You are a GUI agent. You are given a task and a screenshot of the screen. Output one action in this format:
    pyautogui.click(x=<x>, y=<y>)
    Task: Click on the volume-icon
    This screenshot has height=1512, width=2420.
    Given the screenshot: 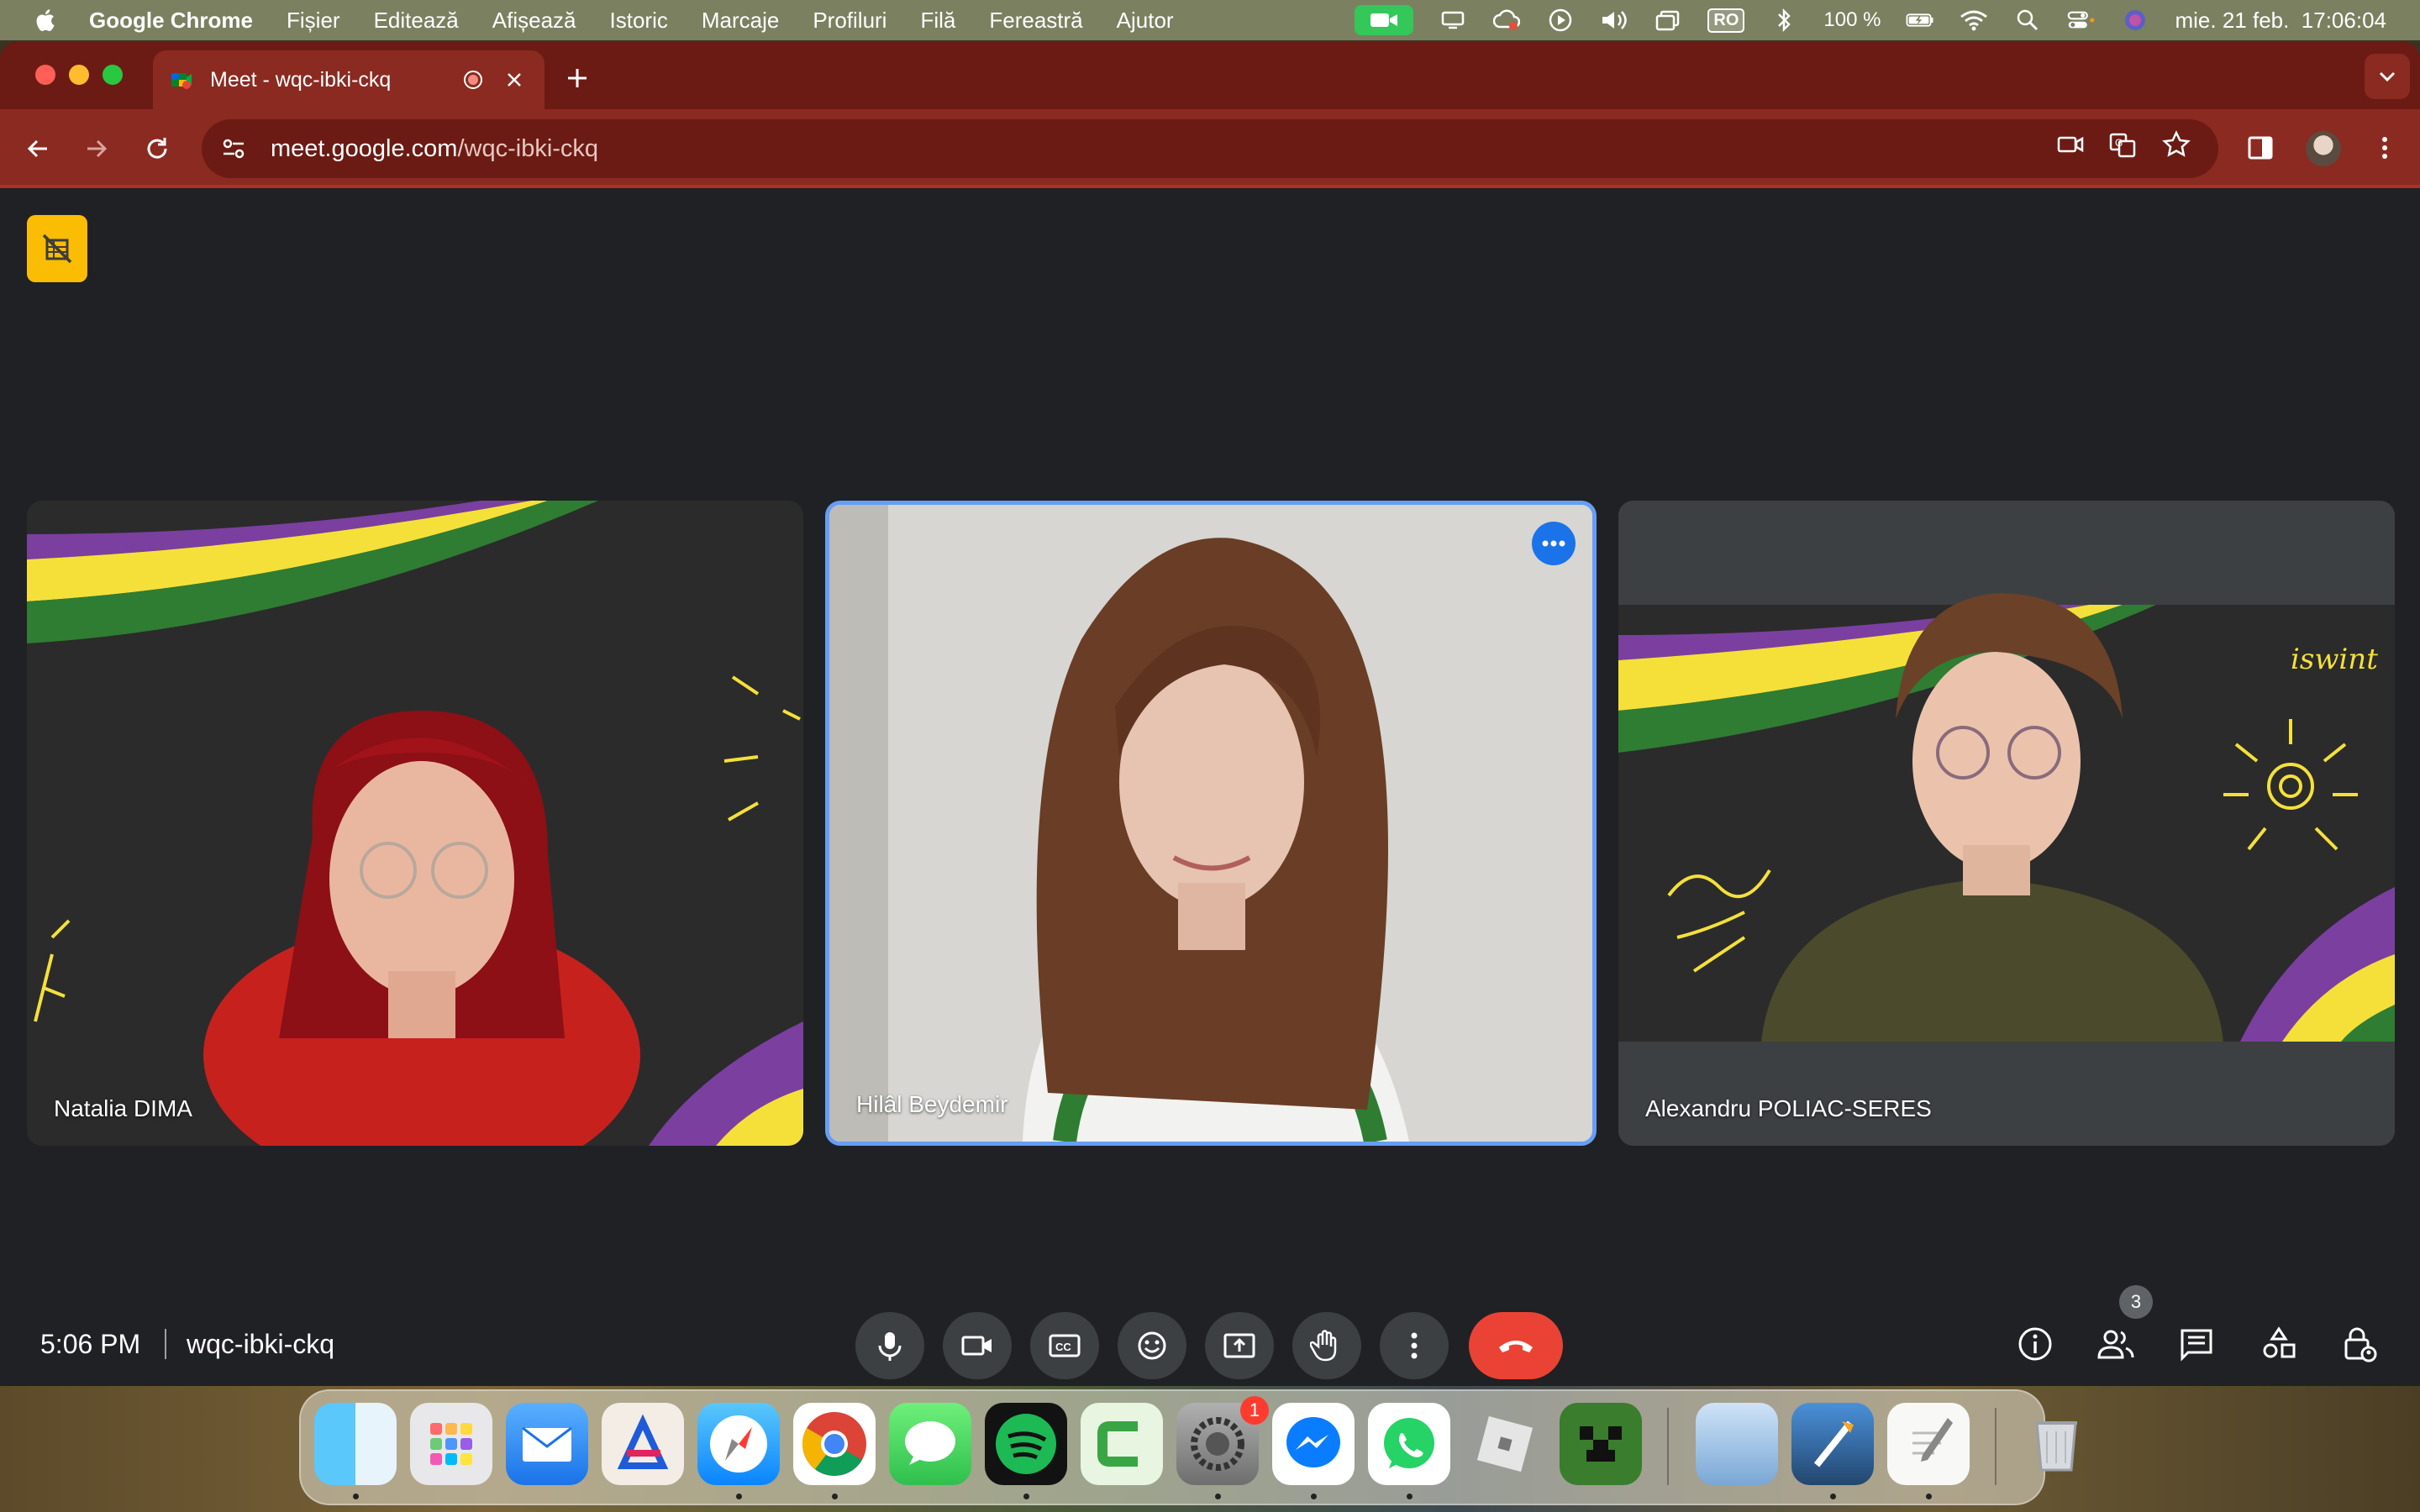 What is the action you would take?
    pyautogui.click(x=1614, y=20)
    